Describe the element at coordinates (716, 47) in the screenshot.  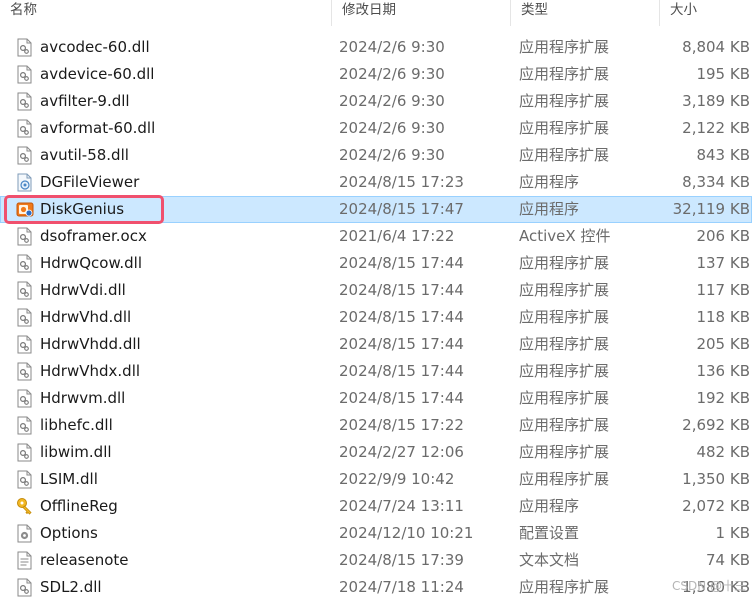
I see `file-size: 8,804 KB` at that location.